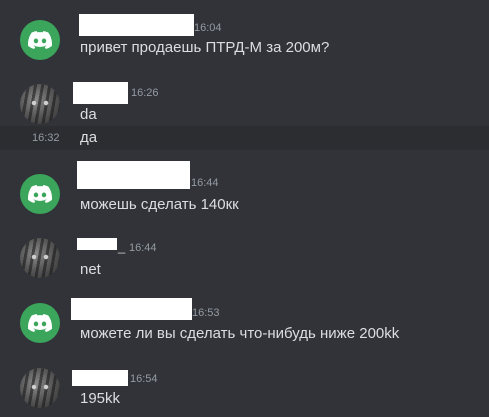  I want to click on message-text: 195kk, so click(100, 398).